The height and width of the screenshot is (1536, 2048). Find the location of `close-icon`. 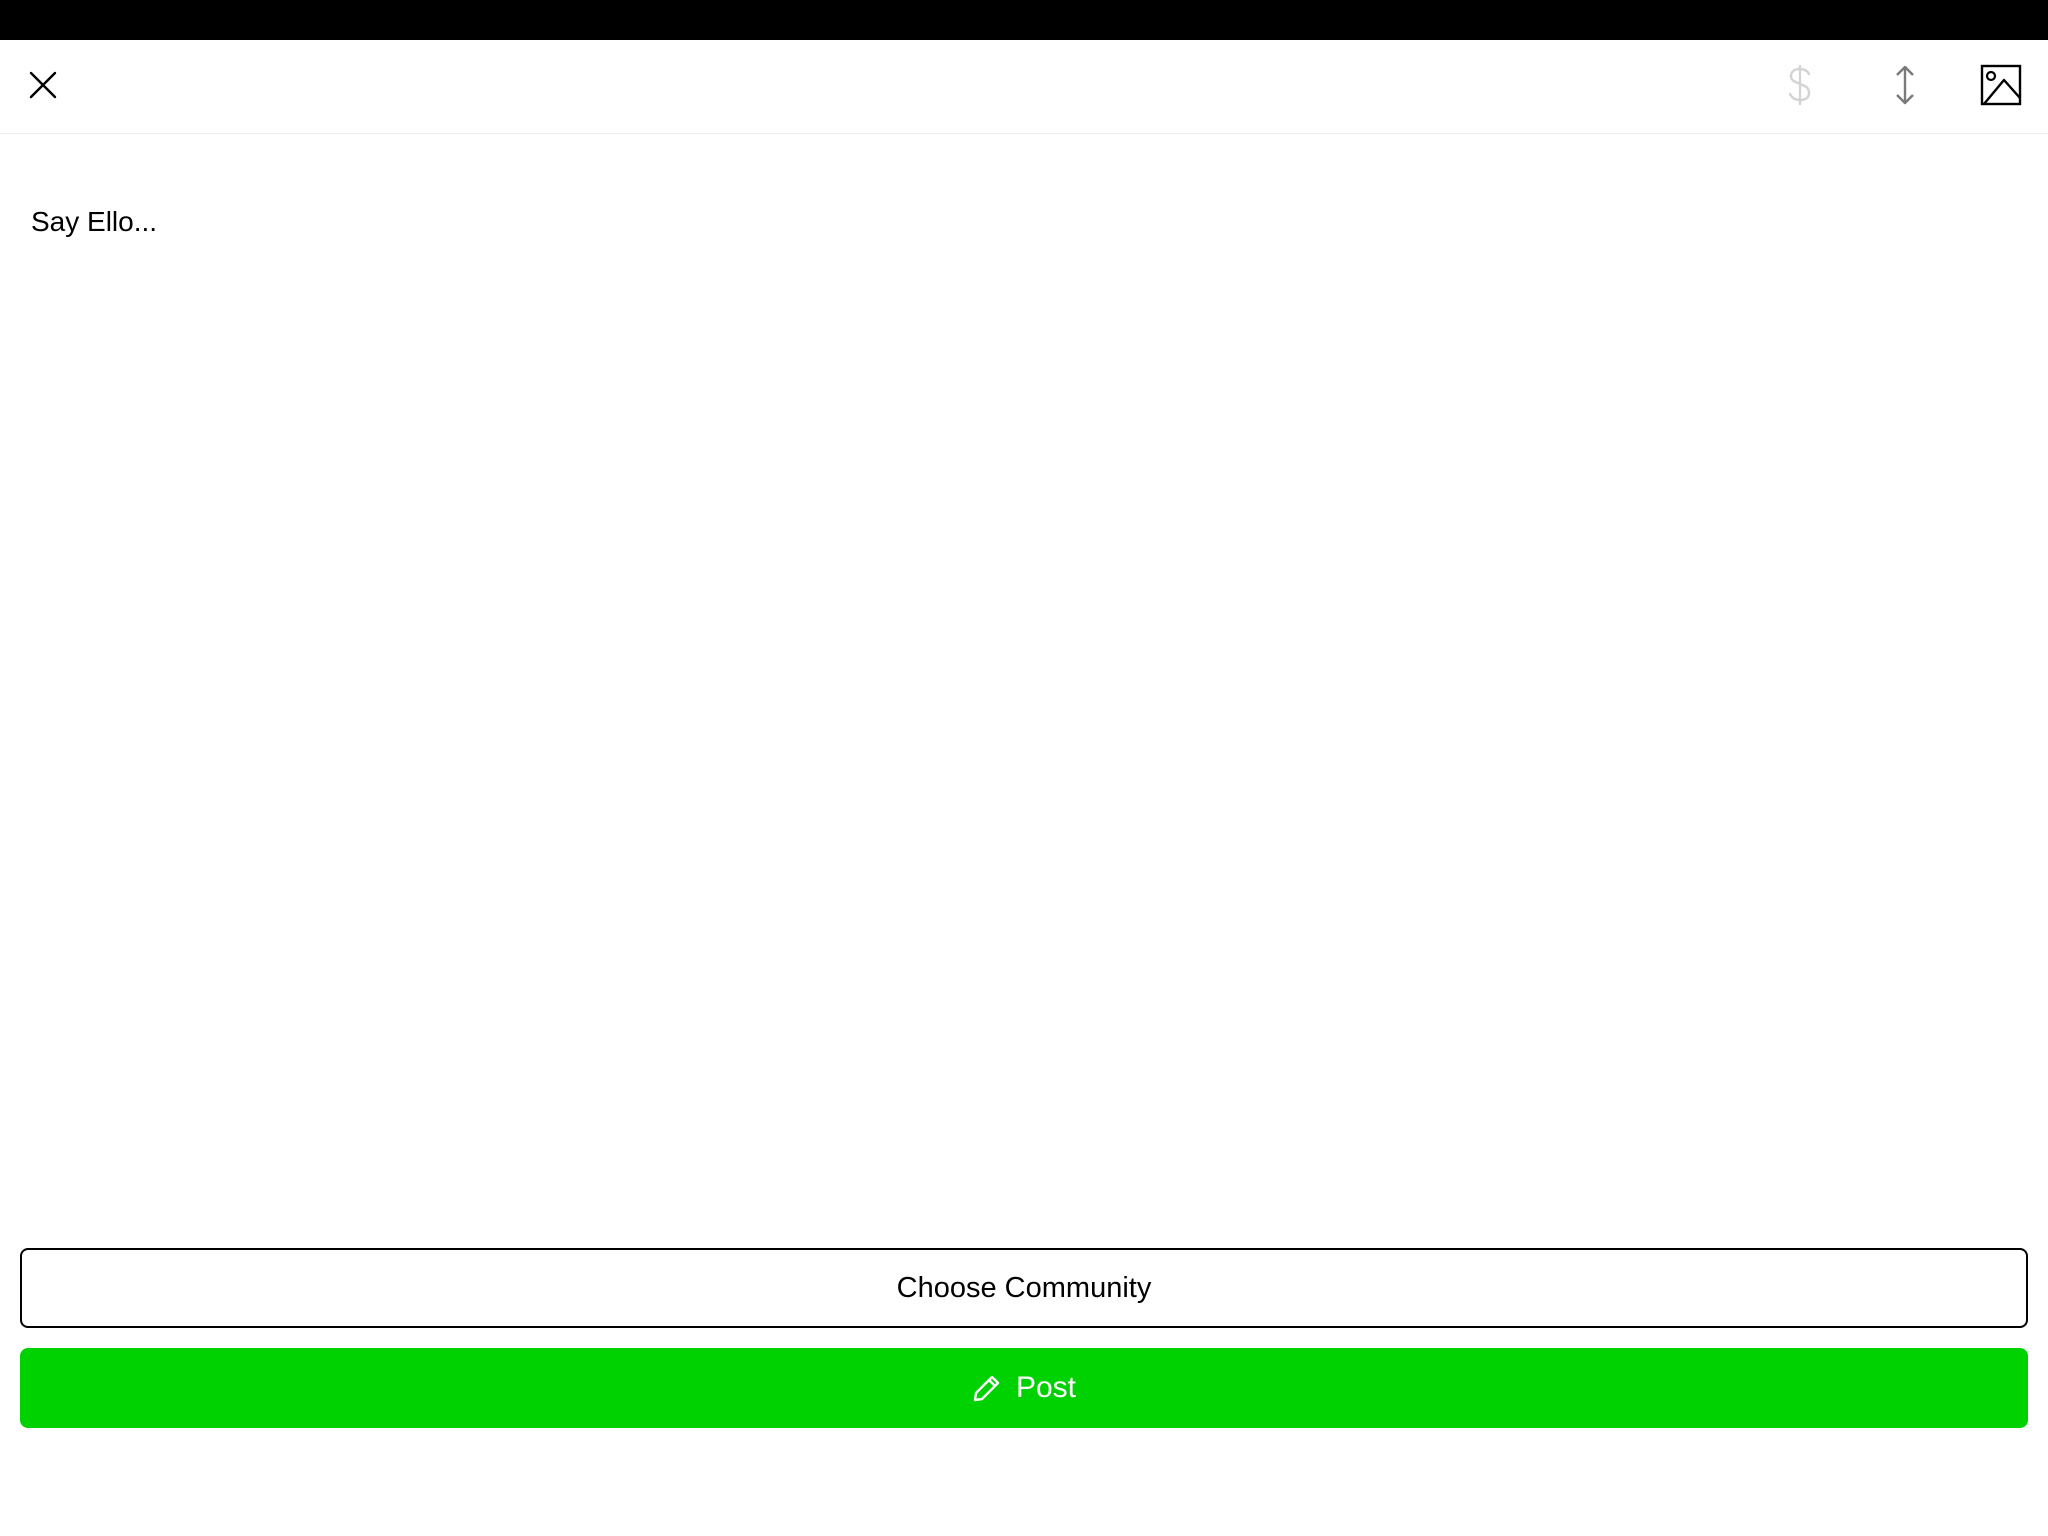

close-icon is located at coordinates (43, 87).